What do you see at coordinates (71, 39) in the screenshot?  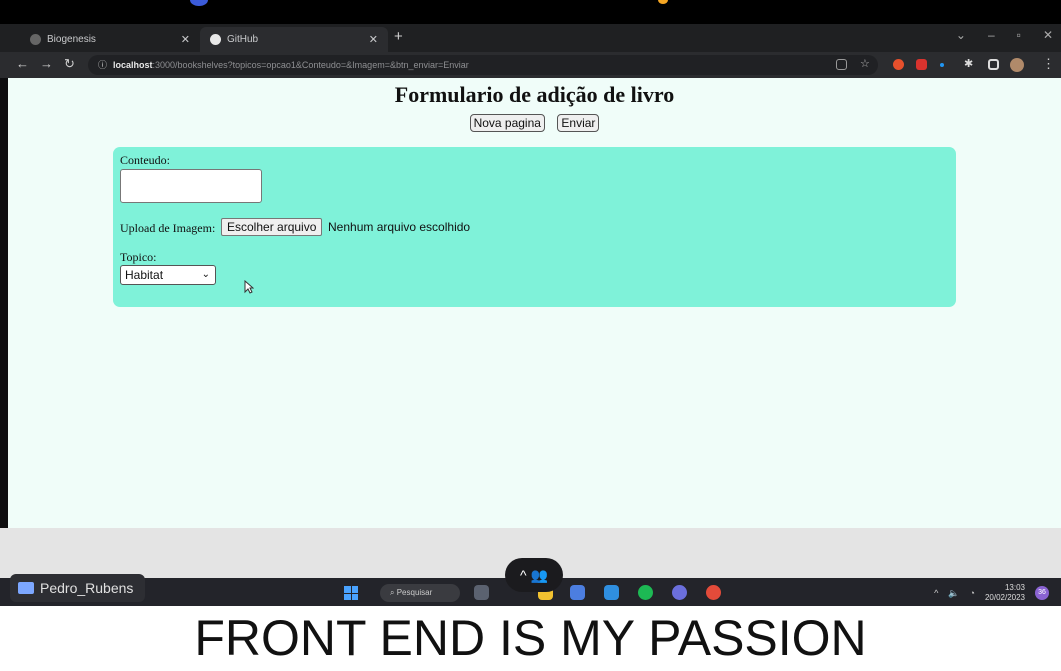 I see `tab-label: Biogenesis` at bounding box center [71, 39].